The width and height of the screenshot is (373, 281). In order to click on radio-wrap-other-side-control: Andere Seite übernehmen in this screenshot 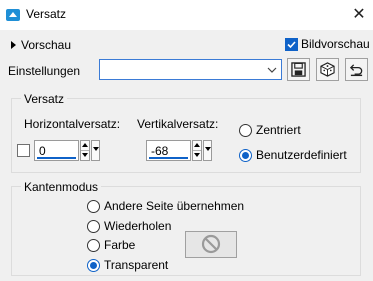, I will do `click(167, 206)`.